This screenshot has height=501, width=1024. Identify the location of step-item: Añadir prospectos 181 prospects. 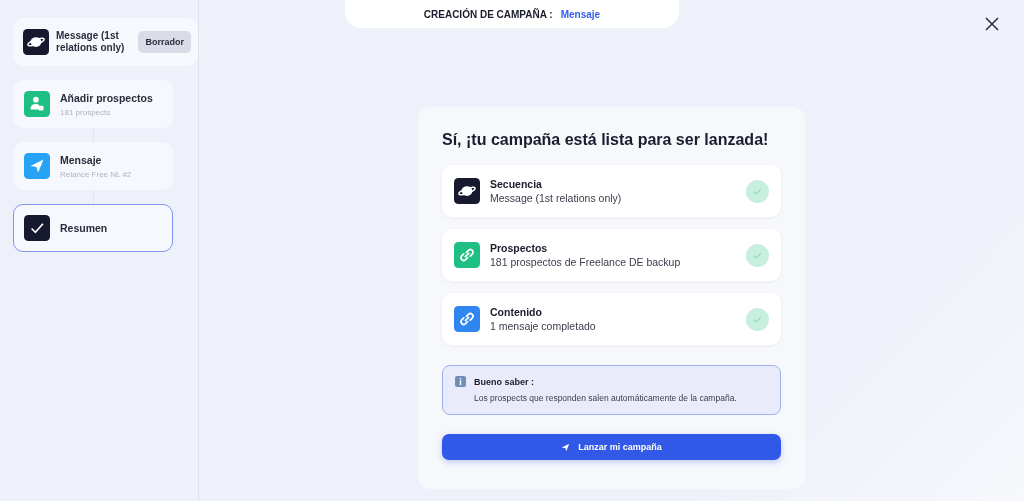
(93, 104).